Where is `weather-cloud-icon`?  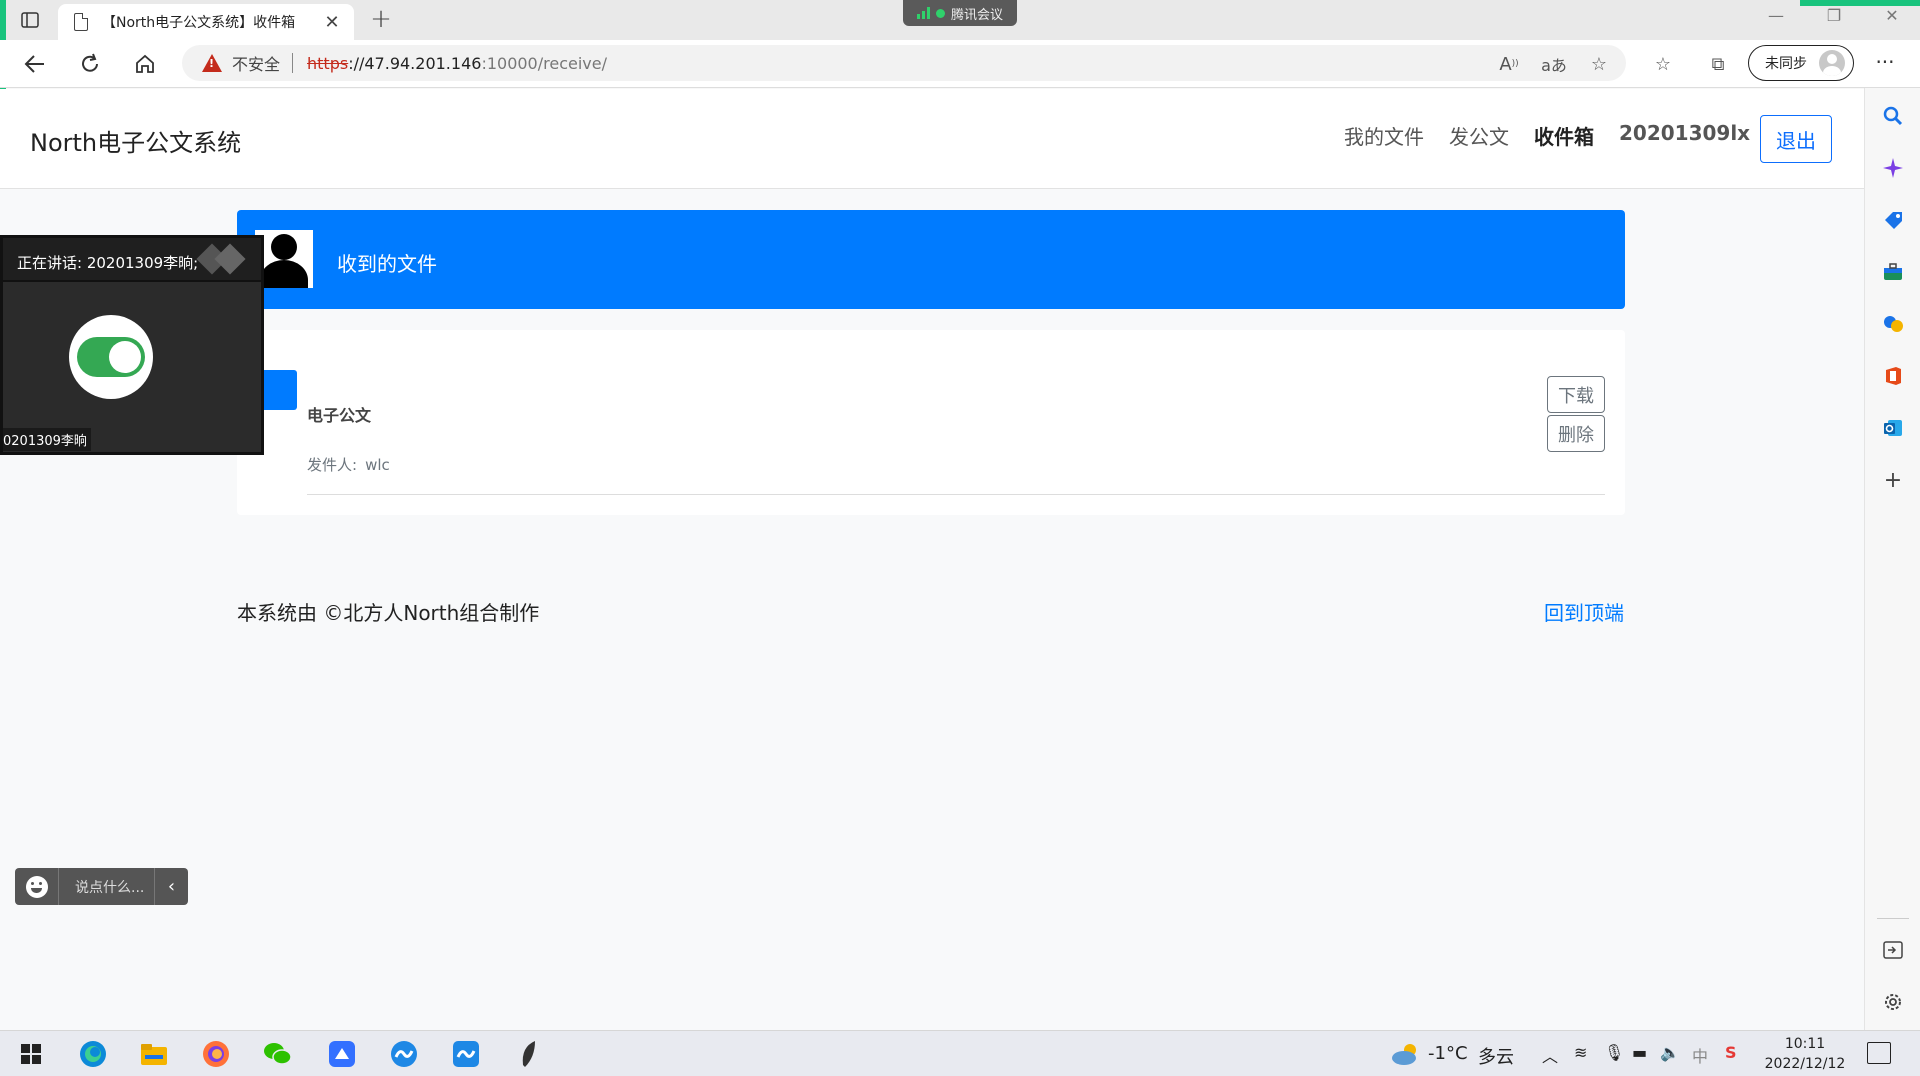
weather-cloud-icon is located at coordinates (1406, 1054).